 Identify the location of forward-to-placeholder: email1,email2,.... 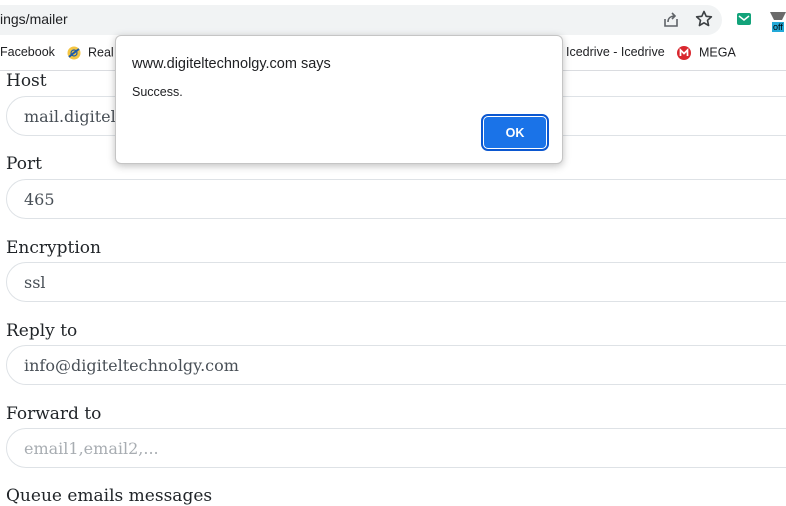
(91, 448).